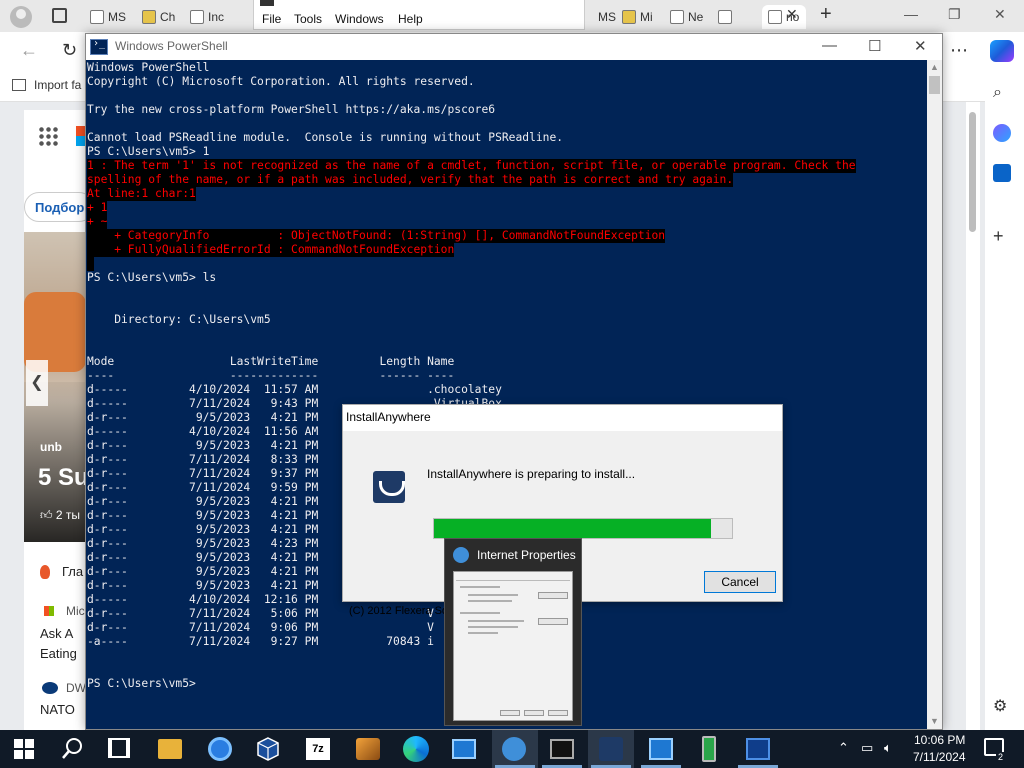 This screenshot has height=768, width=1024. Describe the element at coordinates (72, 749) in the screenshot. I see `search-icon` at that location.